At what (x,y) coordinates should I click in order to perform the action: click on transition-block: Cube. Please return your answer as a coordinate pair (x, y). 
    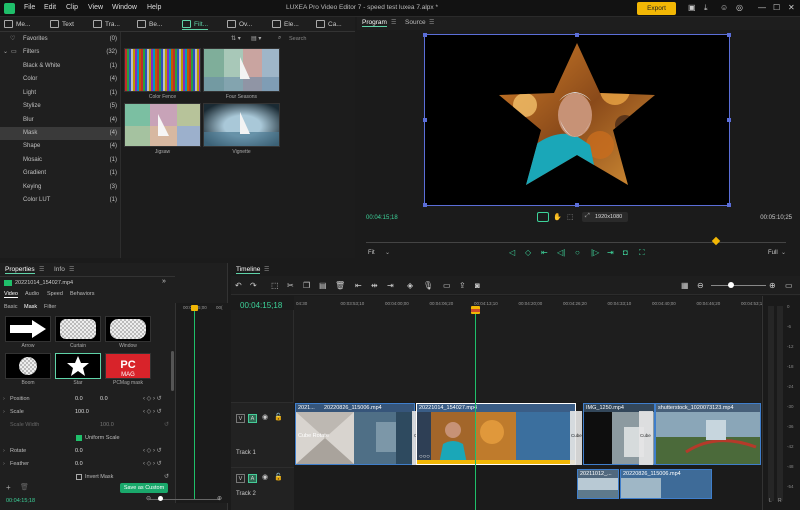
    Looking at the image, I should click on (646, 438).